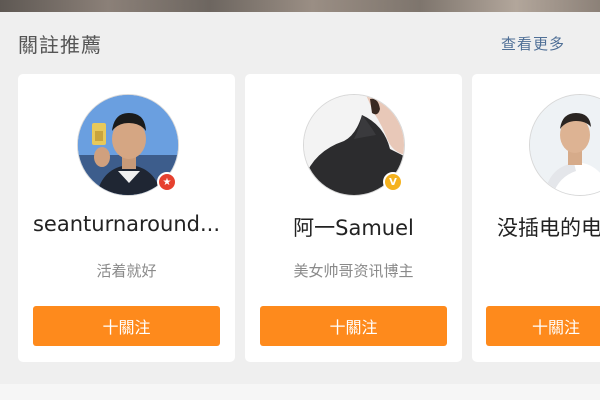 This screenshot has height=400, width=600. Describe the element at coordinates (126, 271) in the screenshot. I see `card-1-description: 活着就好` at that location.